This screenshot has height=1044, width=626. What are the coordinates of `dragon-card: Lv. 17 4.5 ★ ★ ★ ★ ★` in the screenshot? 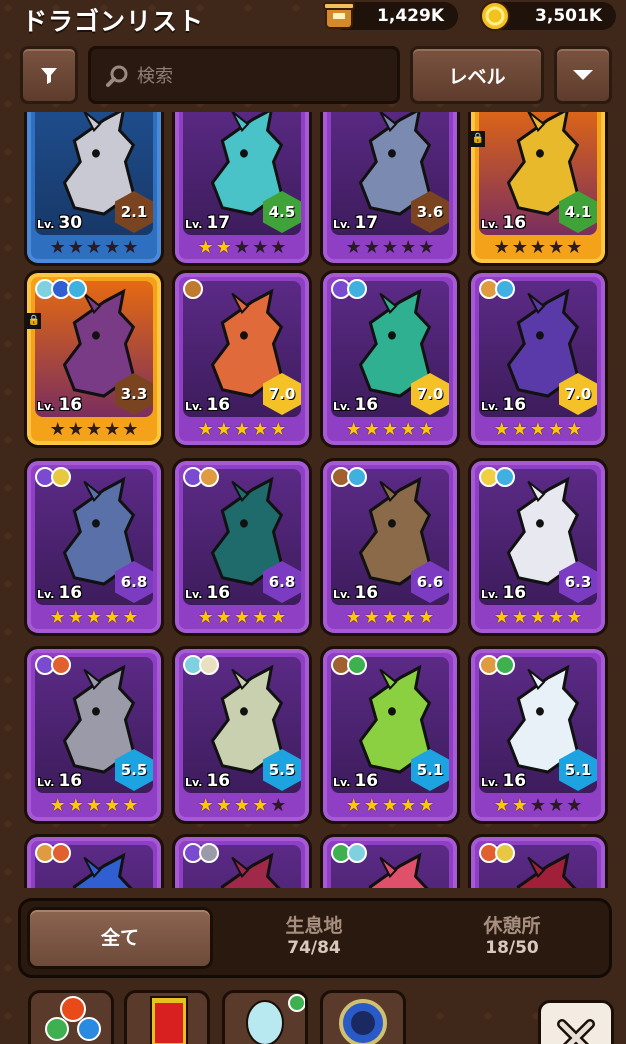 It's located at (242, 189).